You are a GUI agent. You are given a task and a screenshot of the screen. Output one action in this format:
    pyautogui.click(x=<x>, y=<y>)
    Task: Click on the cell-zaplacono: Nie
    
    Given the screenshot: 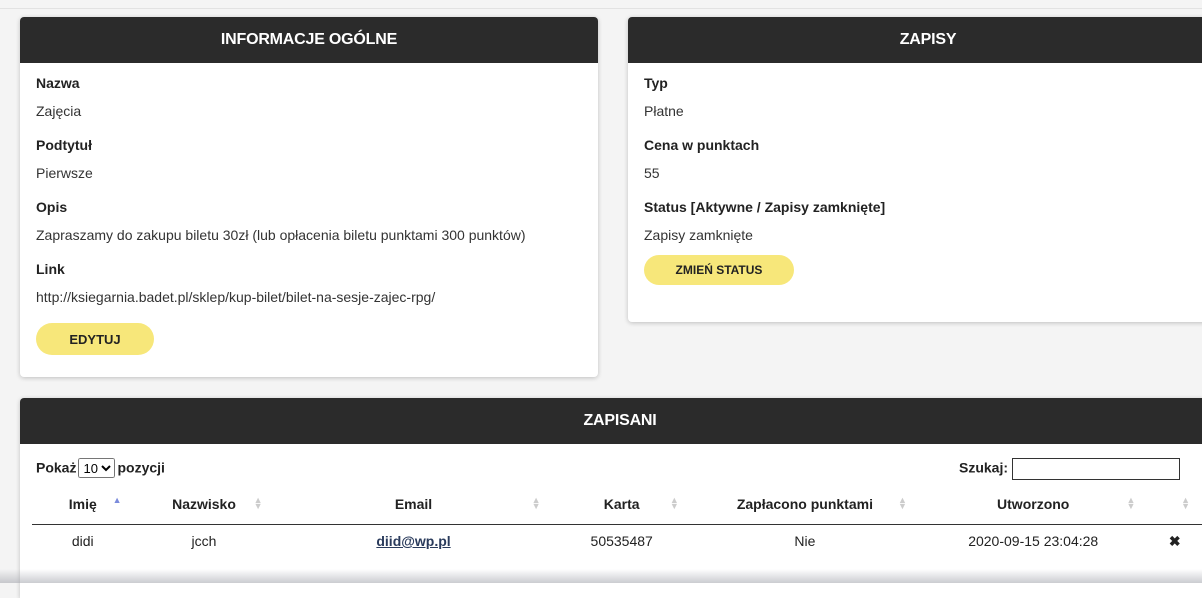 What is the action you would take?
    pyautogui.click(x=805, y=541)
    